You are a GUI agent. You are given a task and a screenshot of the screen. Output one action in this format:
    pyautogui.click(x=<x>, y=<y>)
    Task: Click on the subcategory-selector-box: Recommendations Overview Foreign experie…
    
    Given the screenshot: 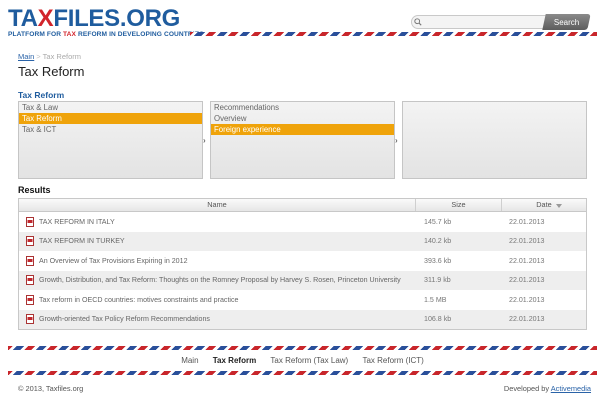 What is the action you would take?
    pyautogui.click(x=302, y=140)
    